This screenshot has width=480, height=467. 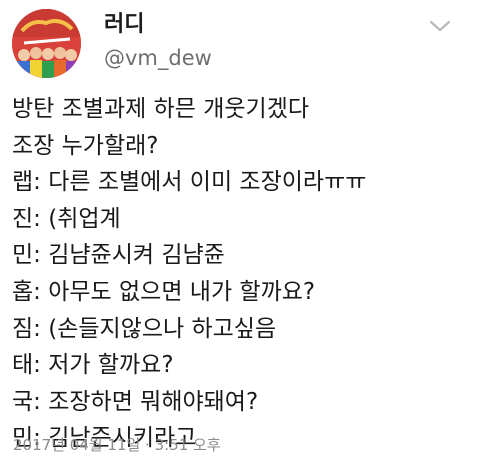 What do you see at coordinates (164, 291) in the screenshot?
I see `tweet-line: 홉: 아무도 없으면 내가 할까요?` at bounding box center [164, 291].